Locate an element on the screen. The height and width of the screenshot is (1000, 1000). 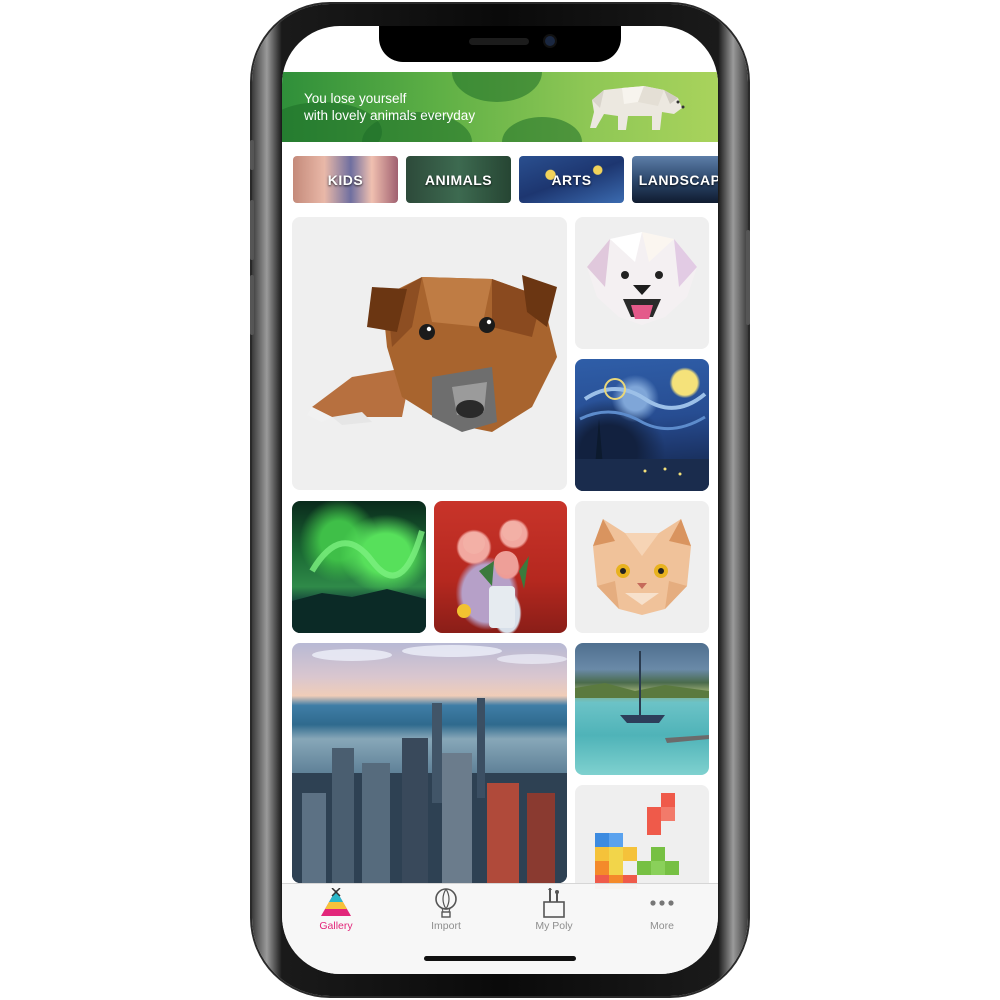
tab-import: Import is located at coordinates (446, 910).